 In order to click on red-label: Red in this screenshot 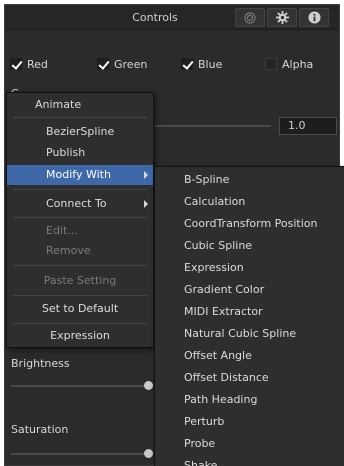, I will do `click(37, 64)`.